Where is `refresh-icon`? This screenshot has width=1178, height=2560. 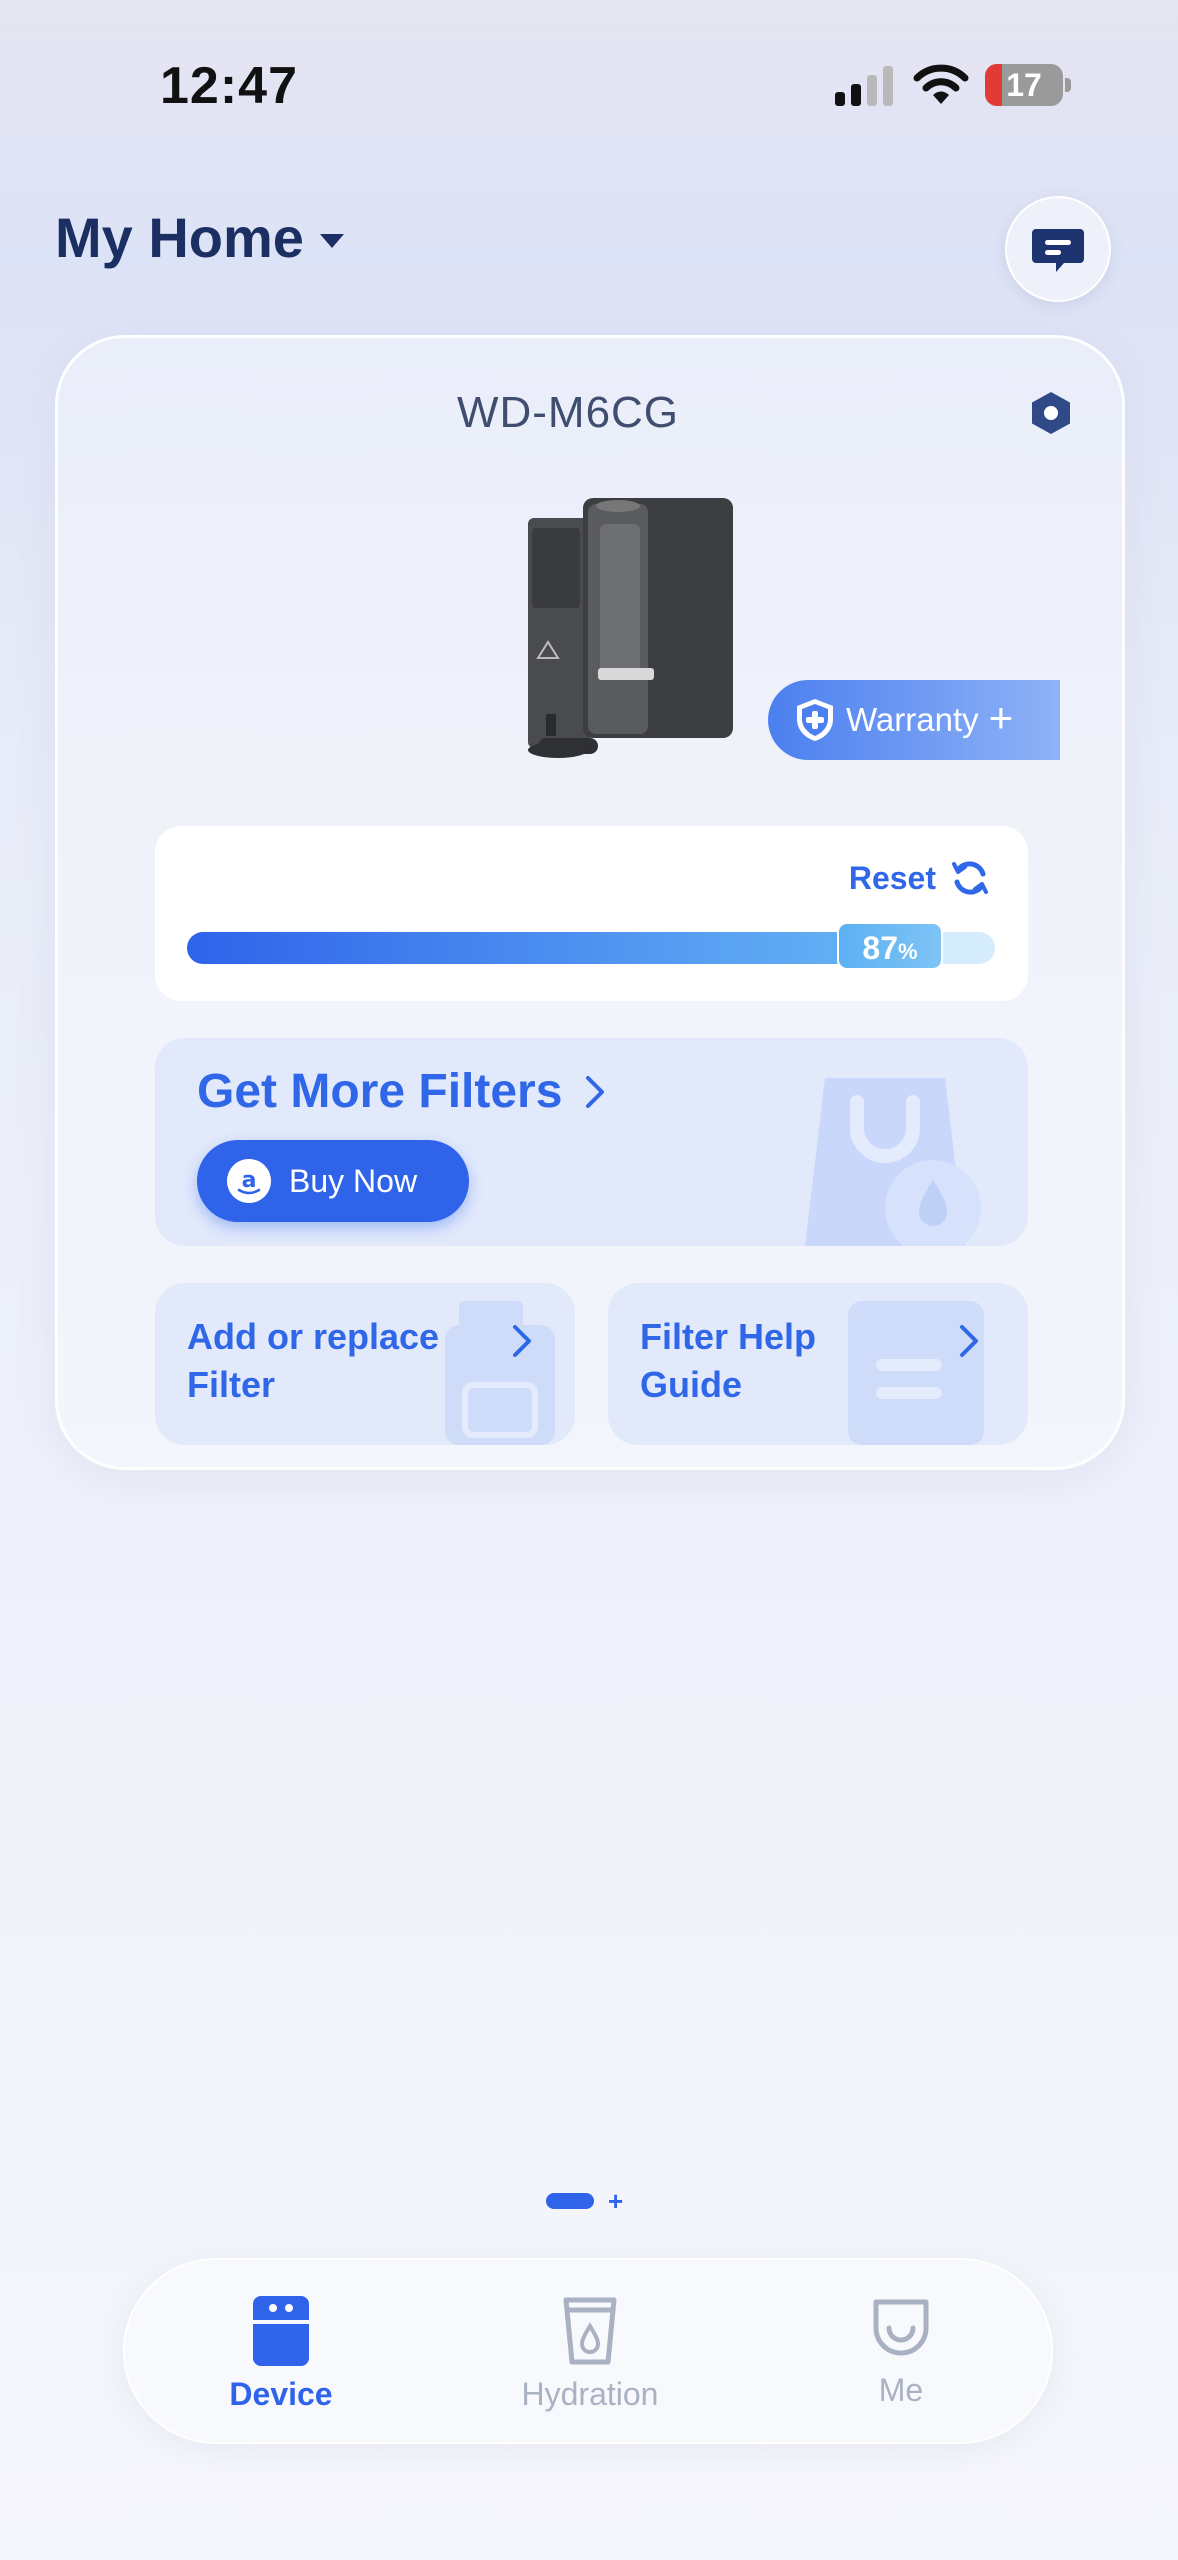 refresh-icon is located at coordinates (970, 878).